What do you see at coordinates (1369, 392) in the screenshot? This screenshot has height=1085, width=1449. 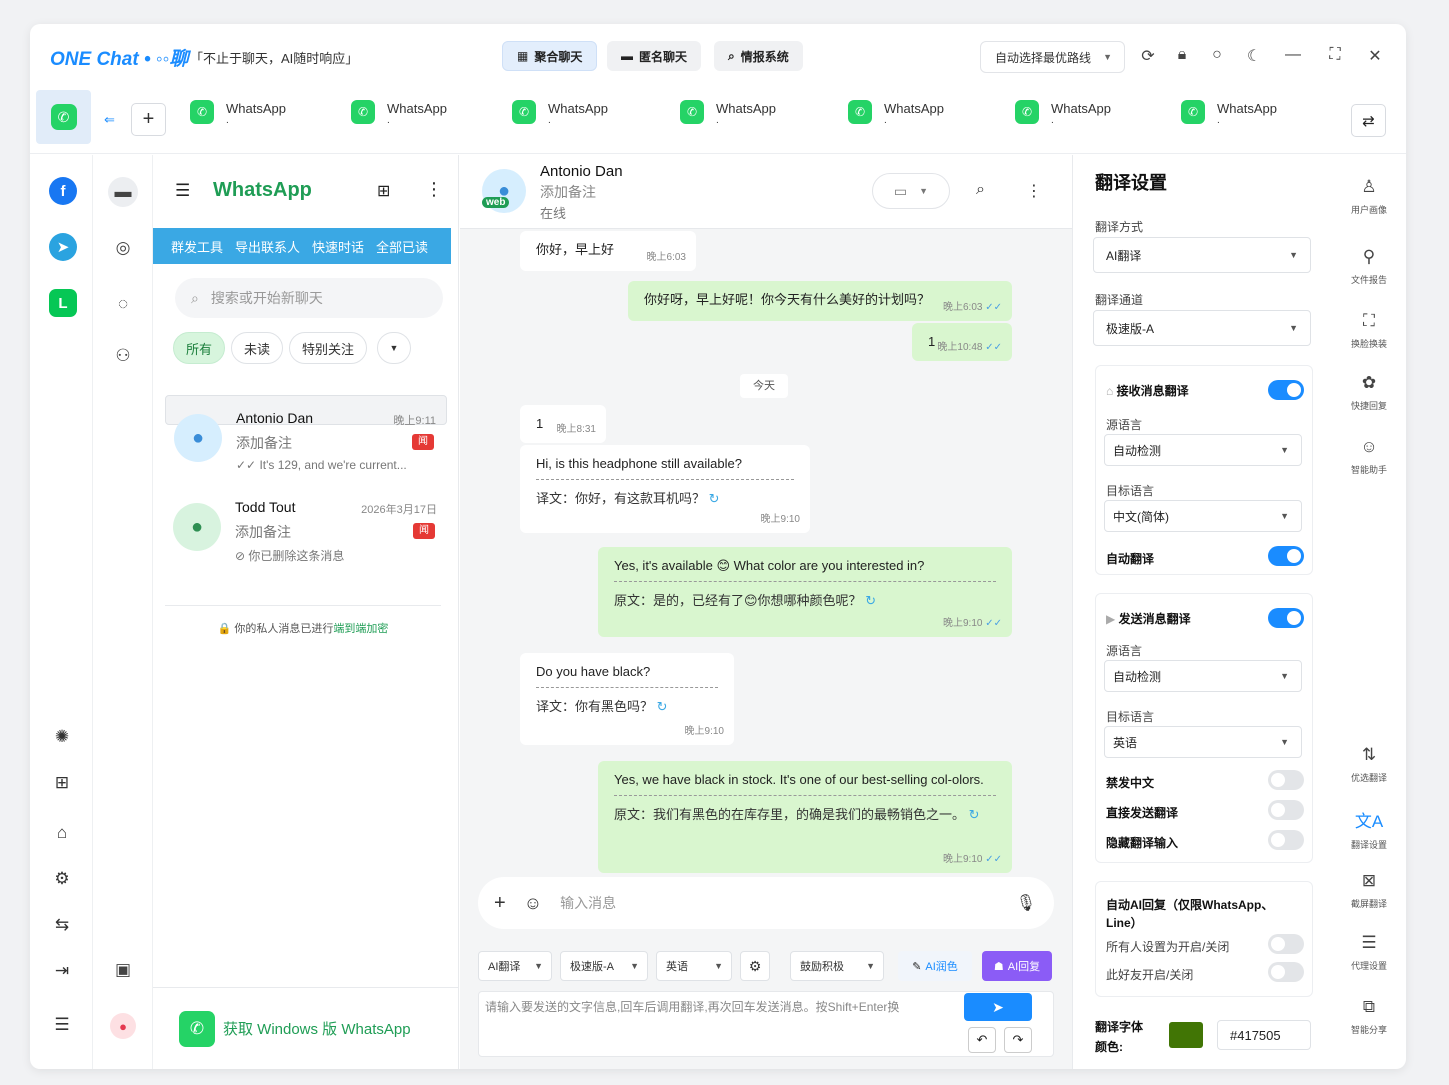 I see `quick-reply-tool: ✿ 快捷回复` at bounding box center [1369, 392].